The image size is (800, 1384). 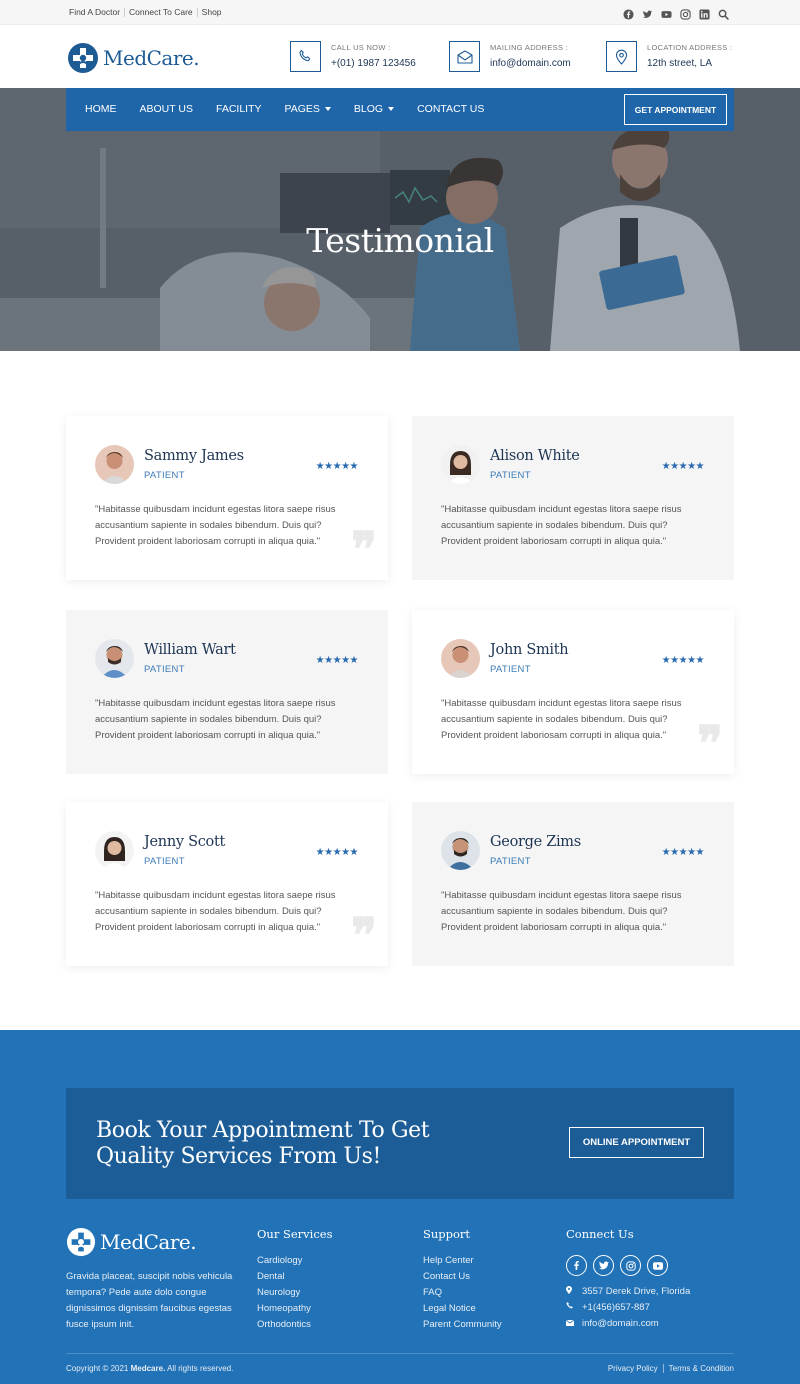 I want to click on shop-link: Shop, so click(x=212, y=12).